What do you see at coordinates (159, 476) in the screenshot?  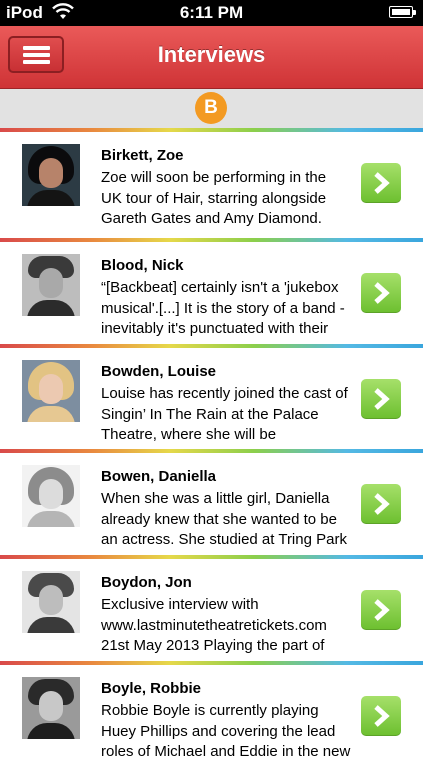 I see `interview-name: Bowen, Daniella` at bounding box center [159, 476].